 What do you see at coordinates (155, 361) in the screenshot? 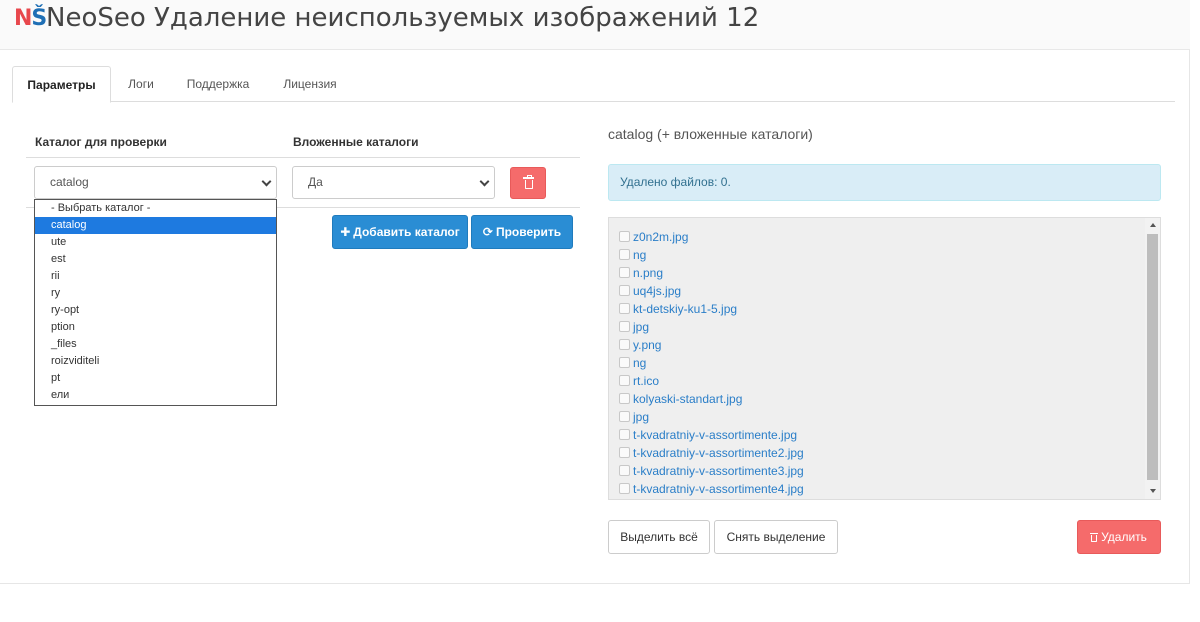
I see `dropdown-option: roizviditeli` at bounding box center [155, 361].